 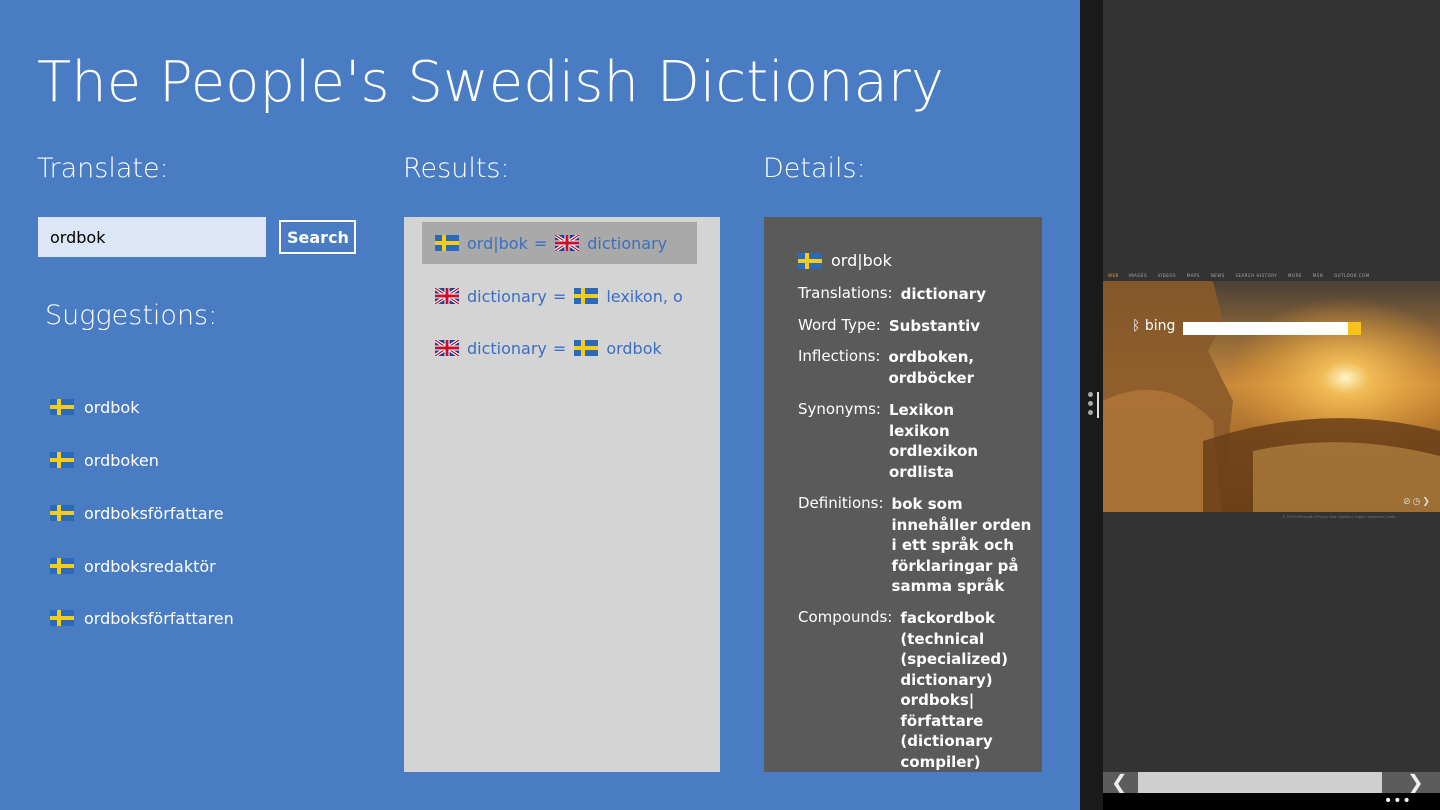 I want to click on bing-nav-item: VIDEOS, so click(x=1167, y=275).